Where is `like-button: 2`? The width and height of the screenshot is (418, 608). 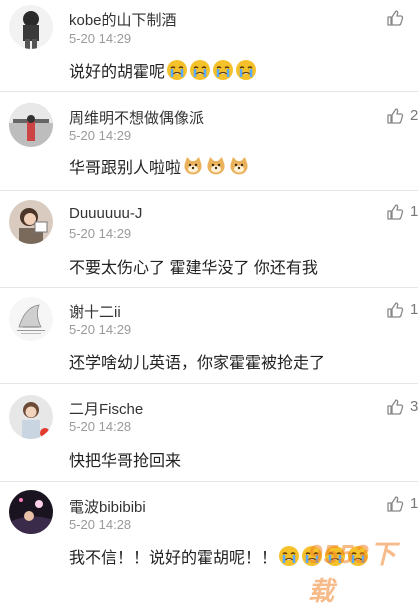 like-button: 2 is located at coordinates (402, 117).